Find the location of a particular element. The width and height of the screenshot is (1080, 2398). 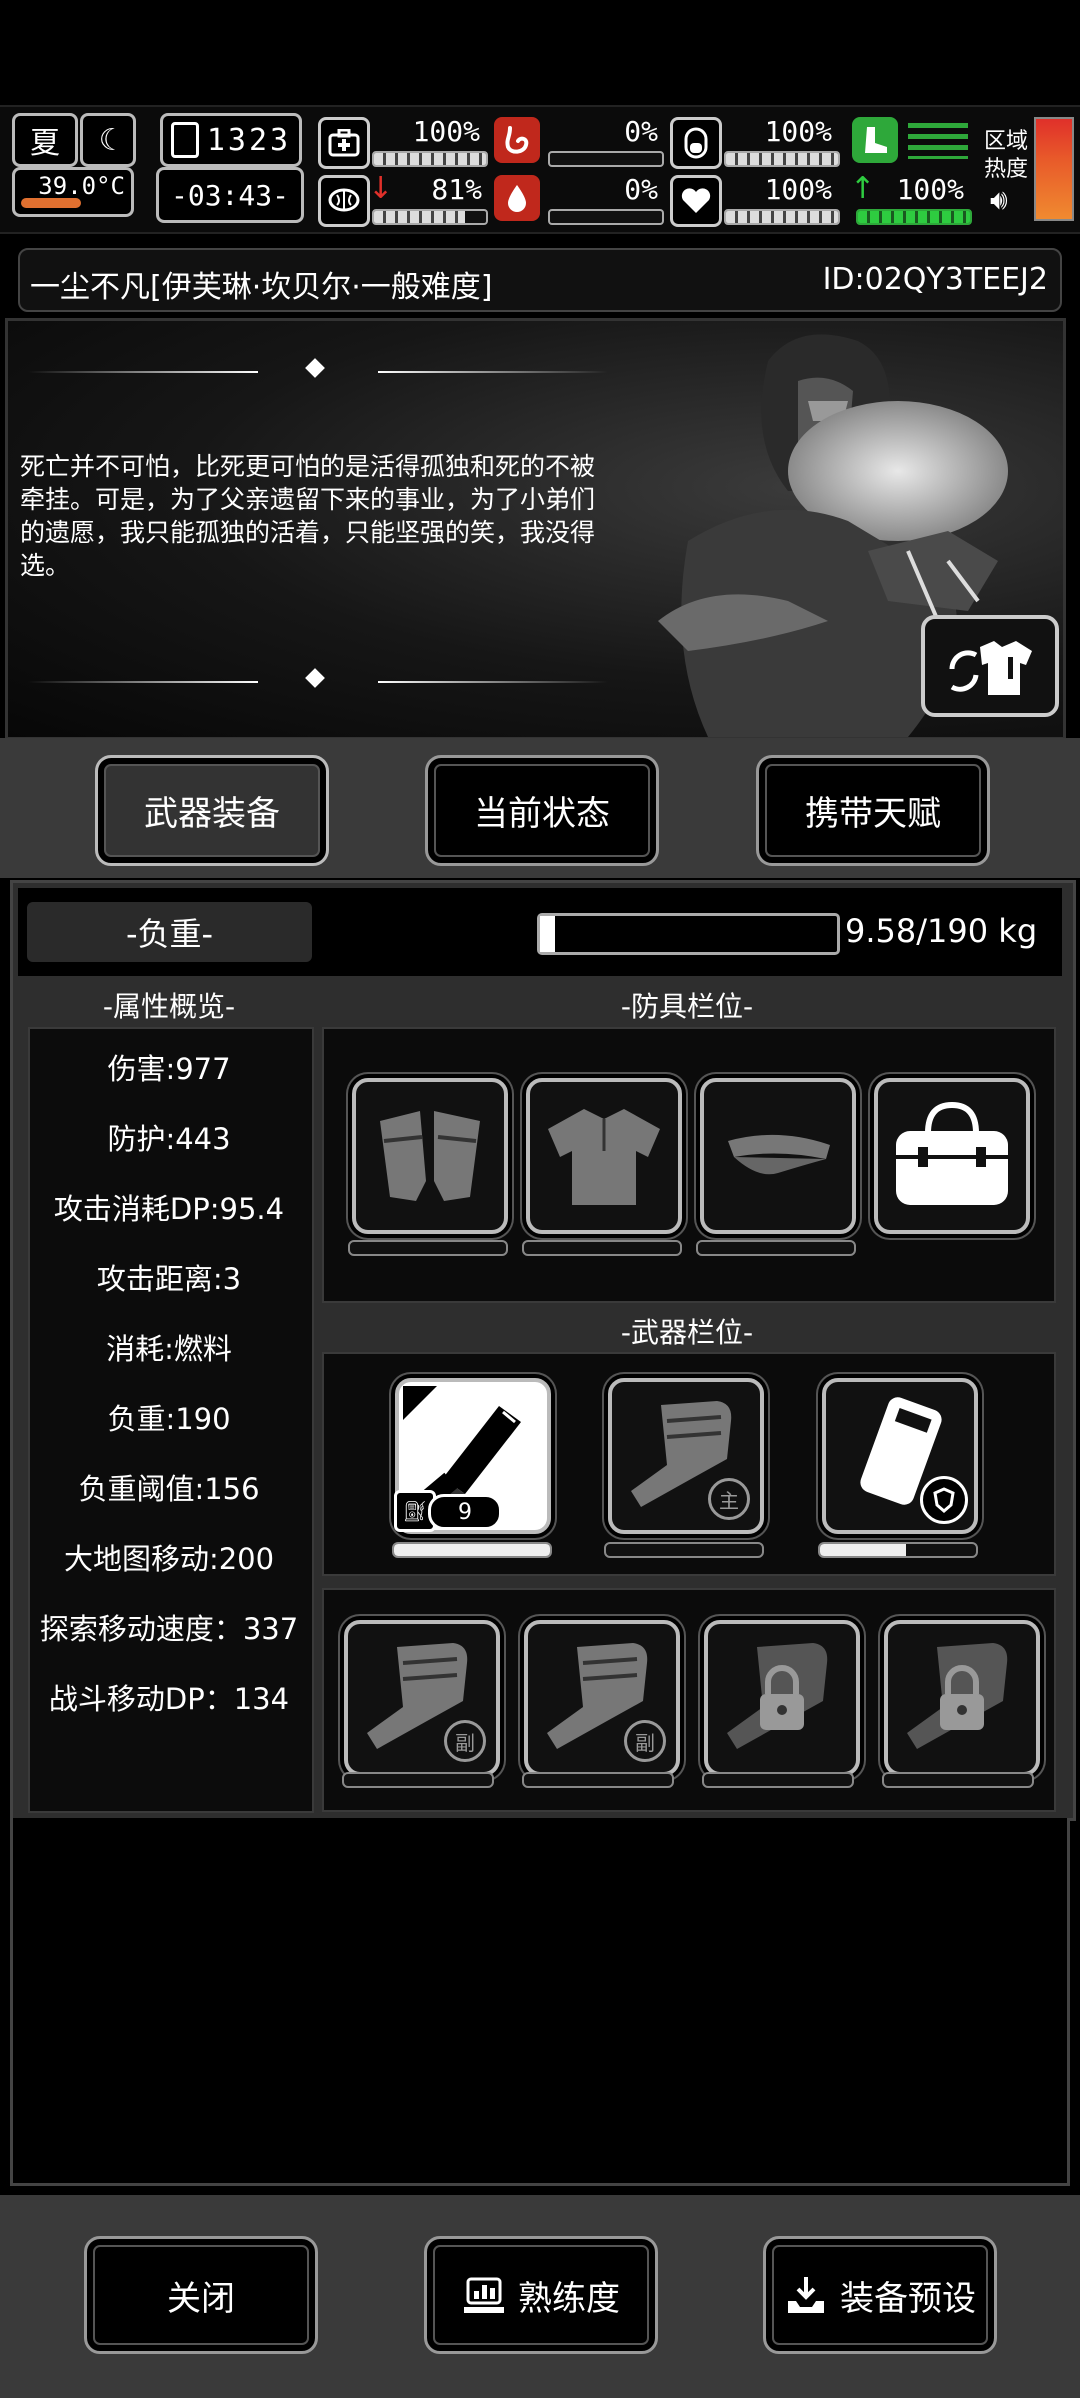

region-heat-gauge is located at coordinates (1054, 169).